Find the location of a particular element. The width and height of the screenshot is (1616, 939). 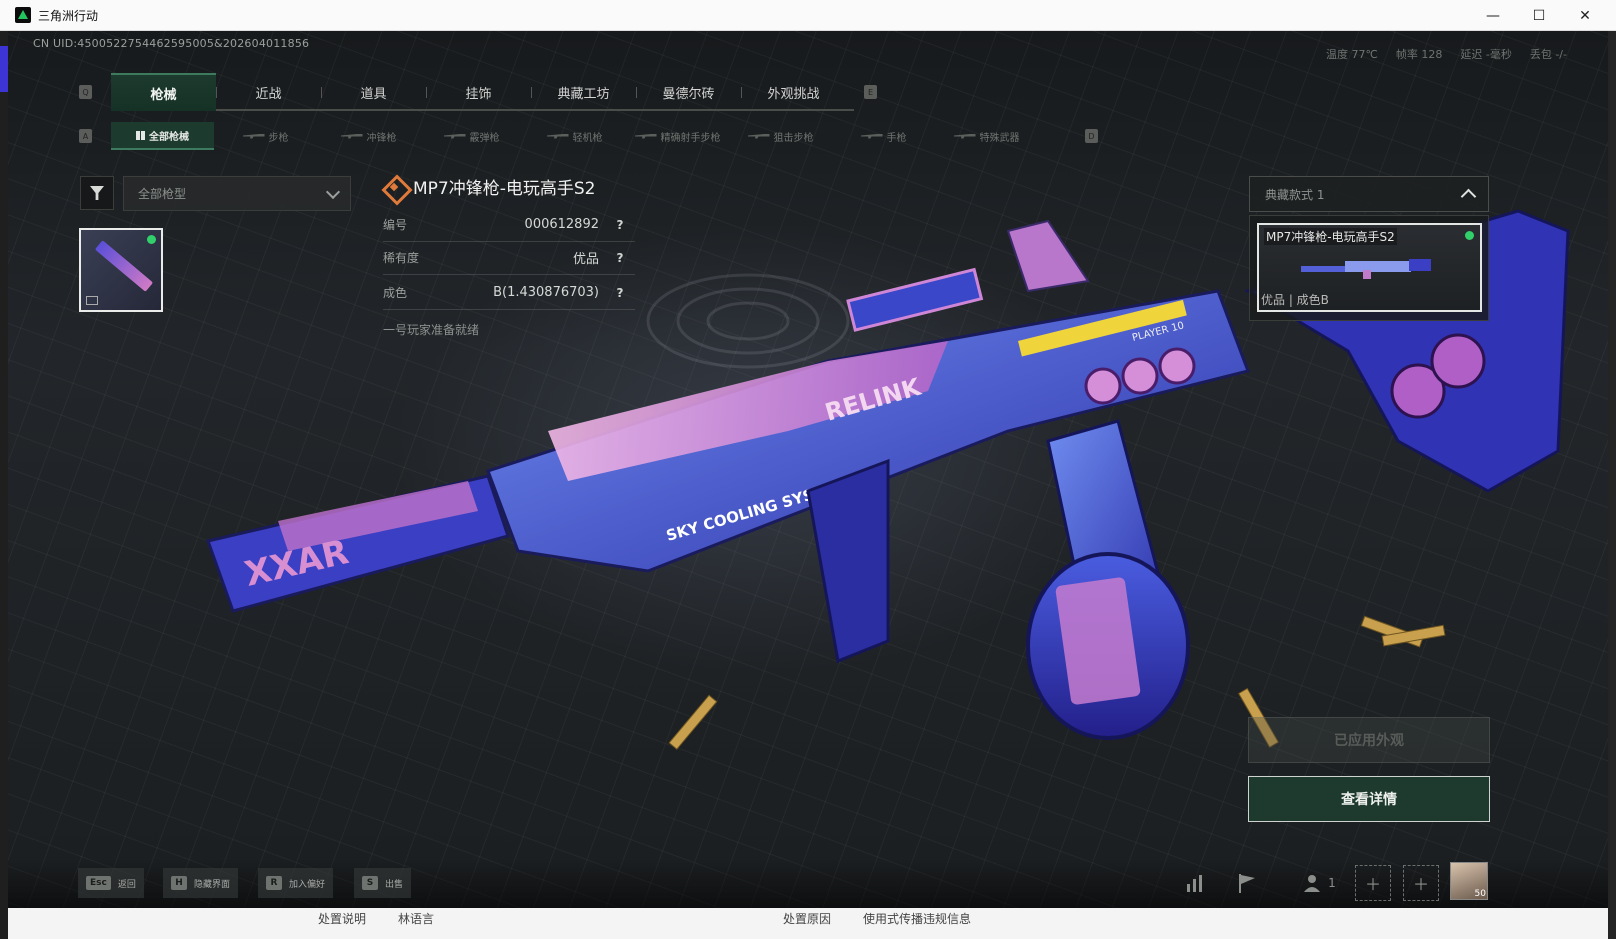

add-favorite-hotkey: R 加入偏好 is located at coordinates (296, 883).